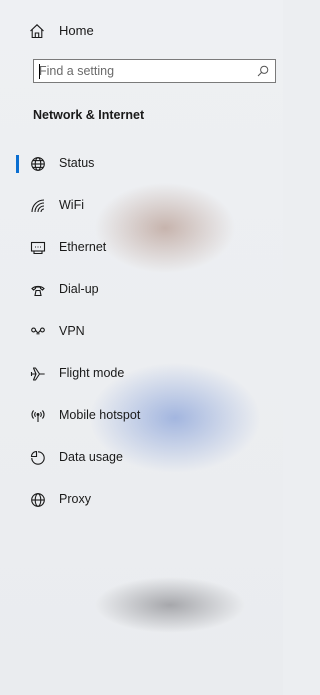  What do you see at coordinates (38, 290) in the screenshot?
I see `dial-up-icon` at bounding box center [38, 290].